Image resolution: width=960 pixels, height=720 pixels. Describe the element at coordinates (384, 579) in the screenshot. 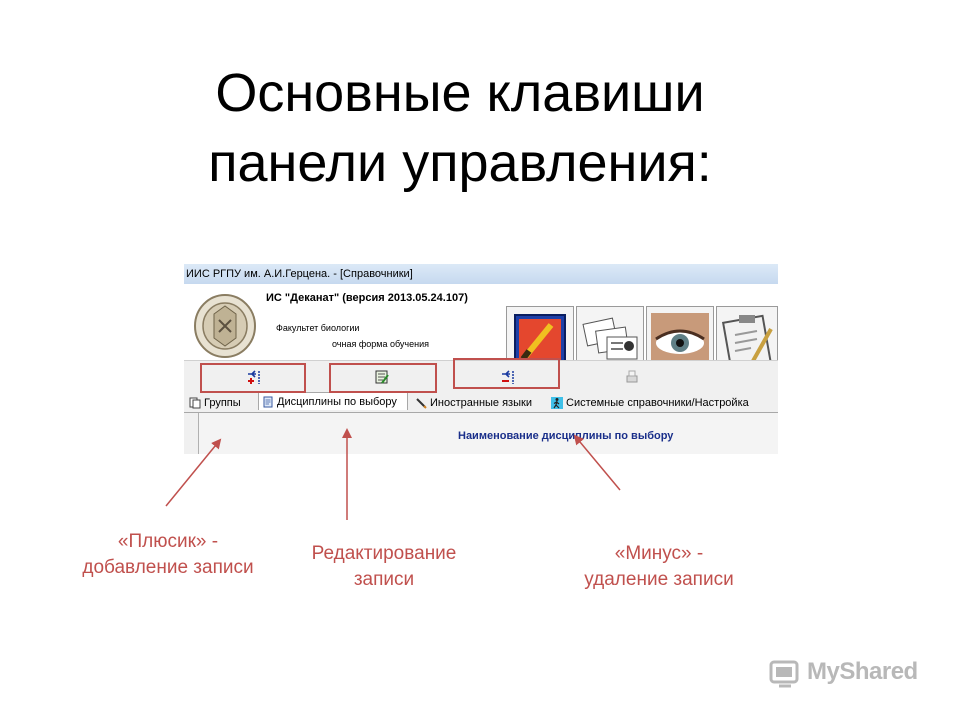

I see `caption-edit-line-2: записи` at that location.